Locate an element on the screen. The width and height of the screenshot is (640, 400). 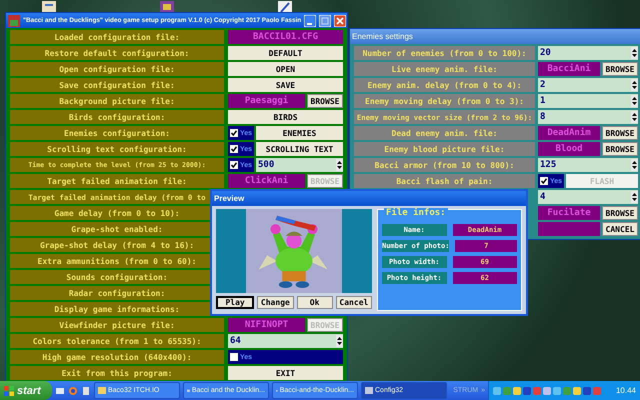
window-icon is located at coordinates (369, 390).